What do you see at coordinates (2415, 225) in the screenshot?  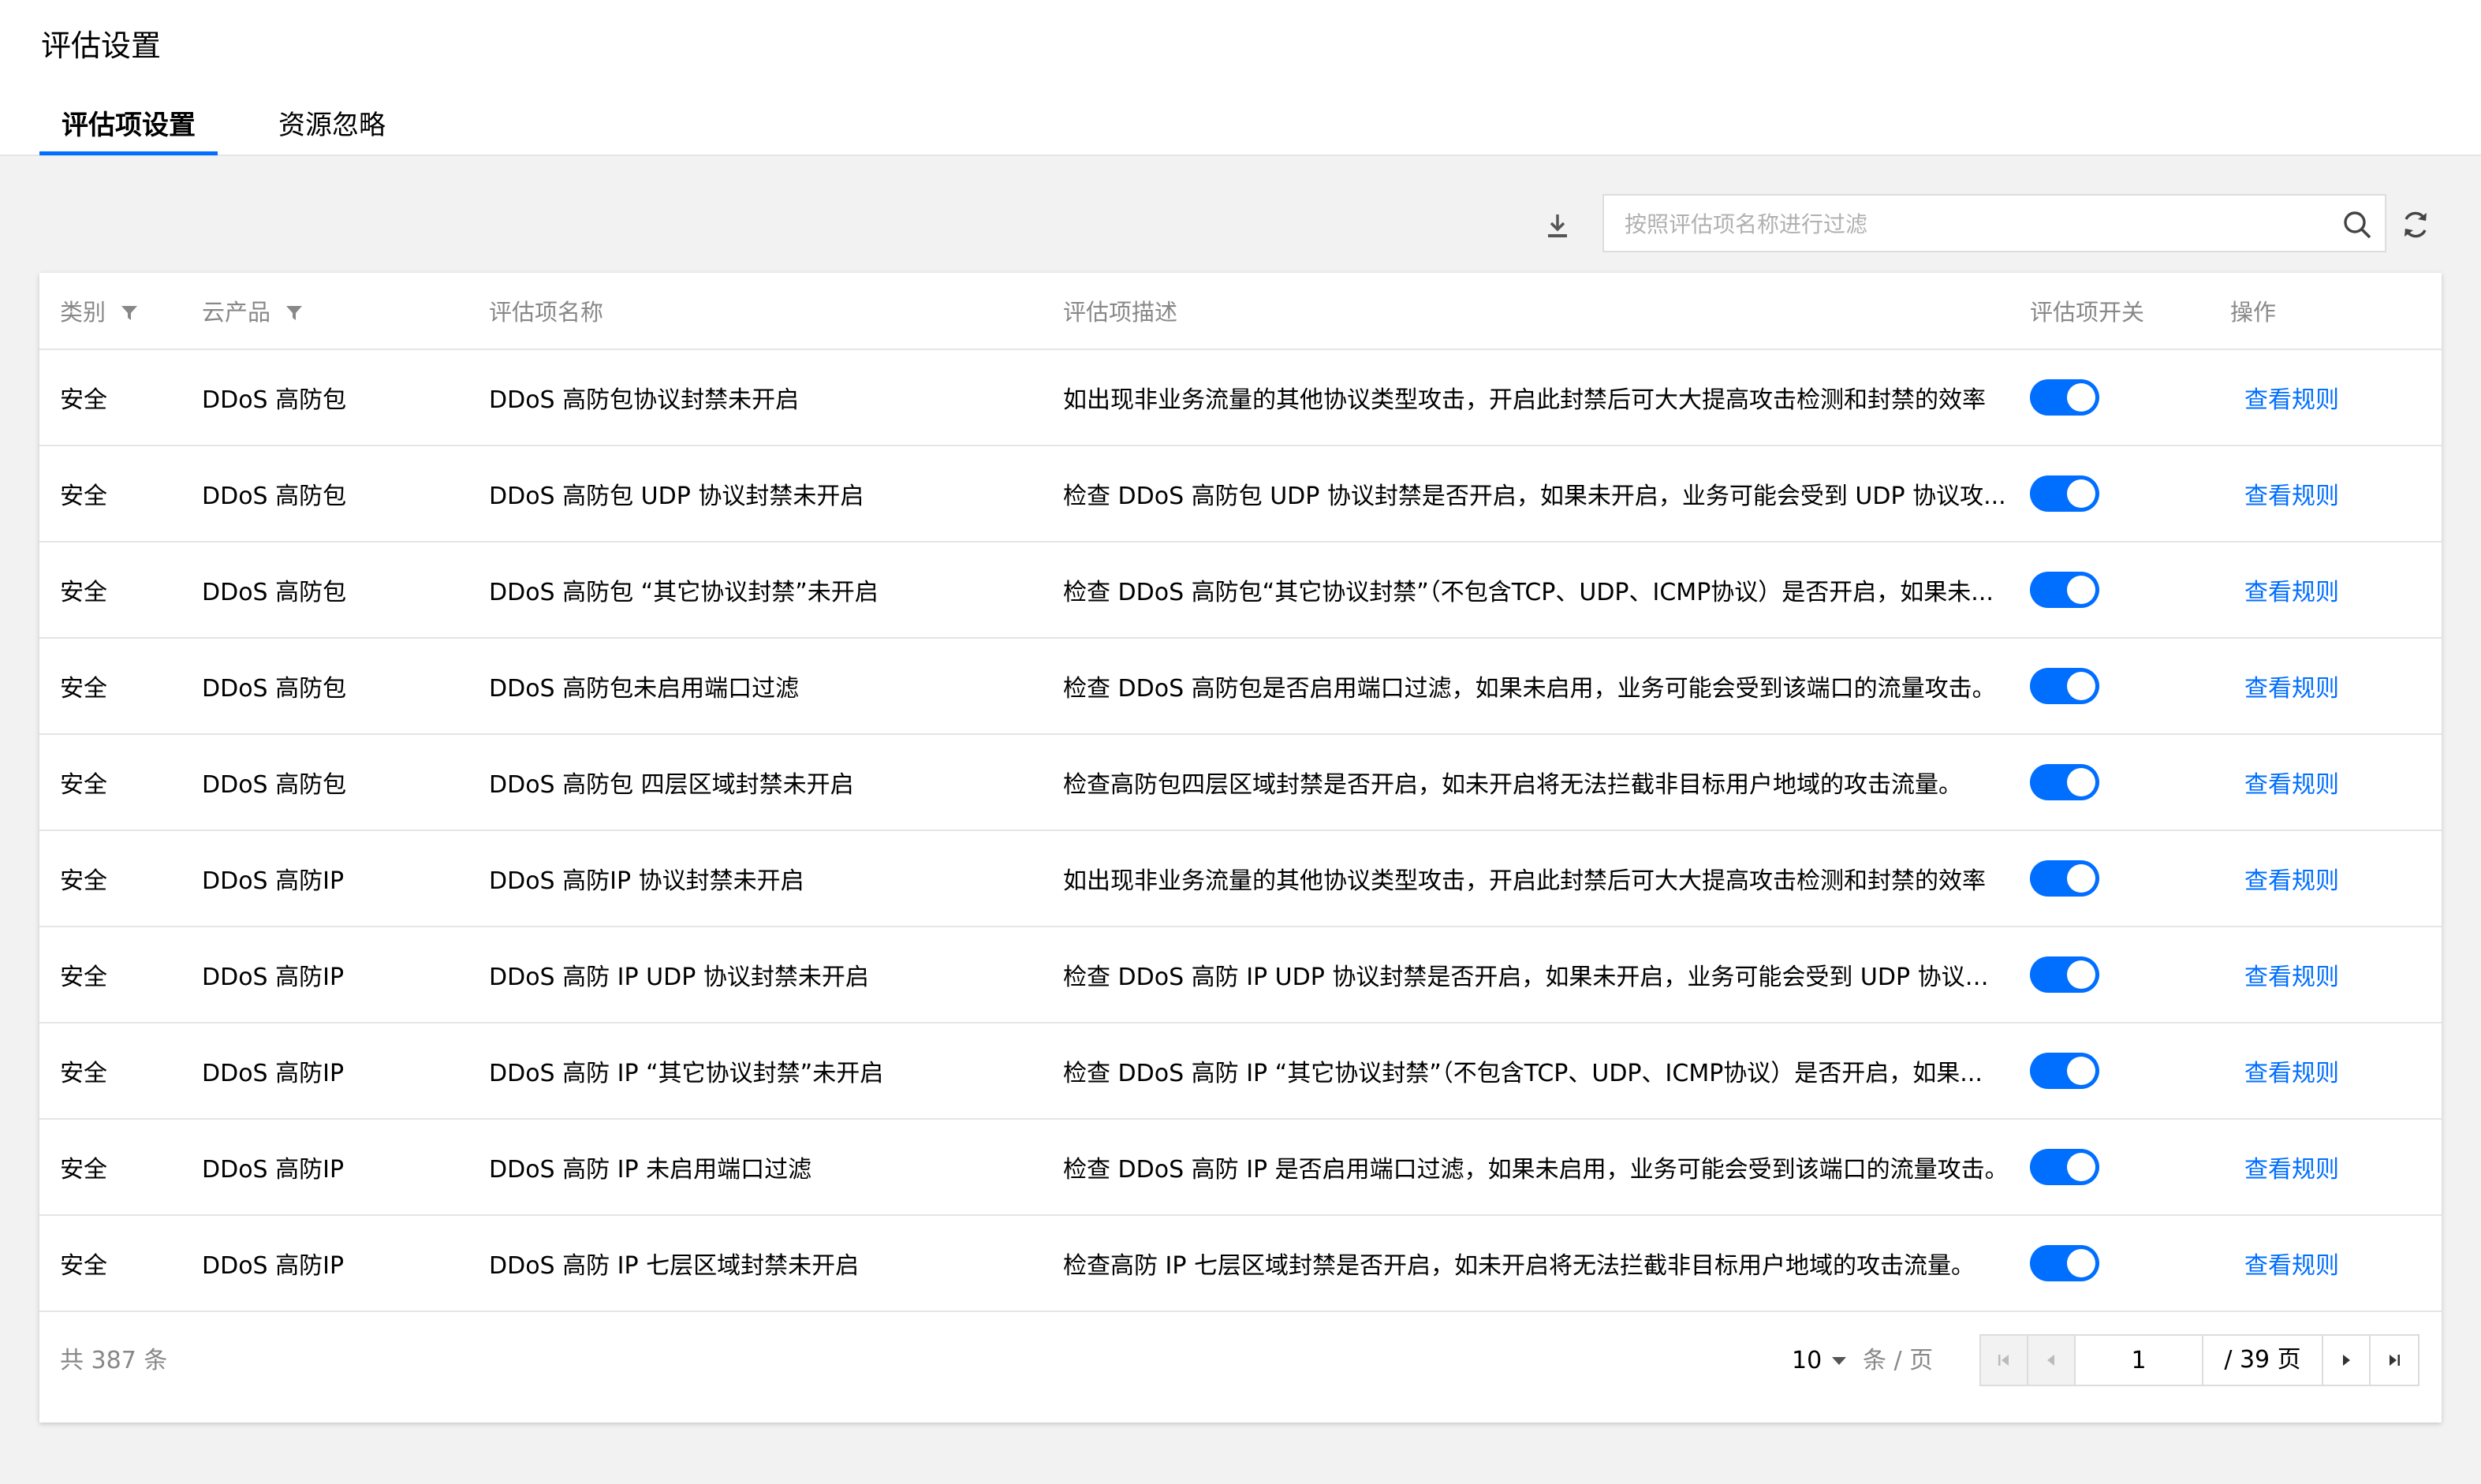 I see `refresh-icon` at bounding box center [2415, 225].